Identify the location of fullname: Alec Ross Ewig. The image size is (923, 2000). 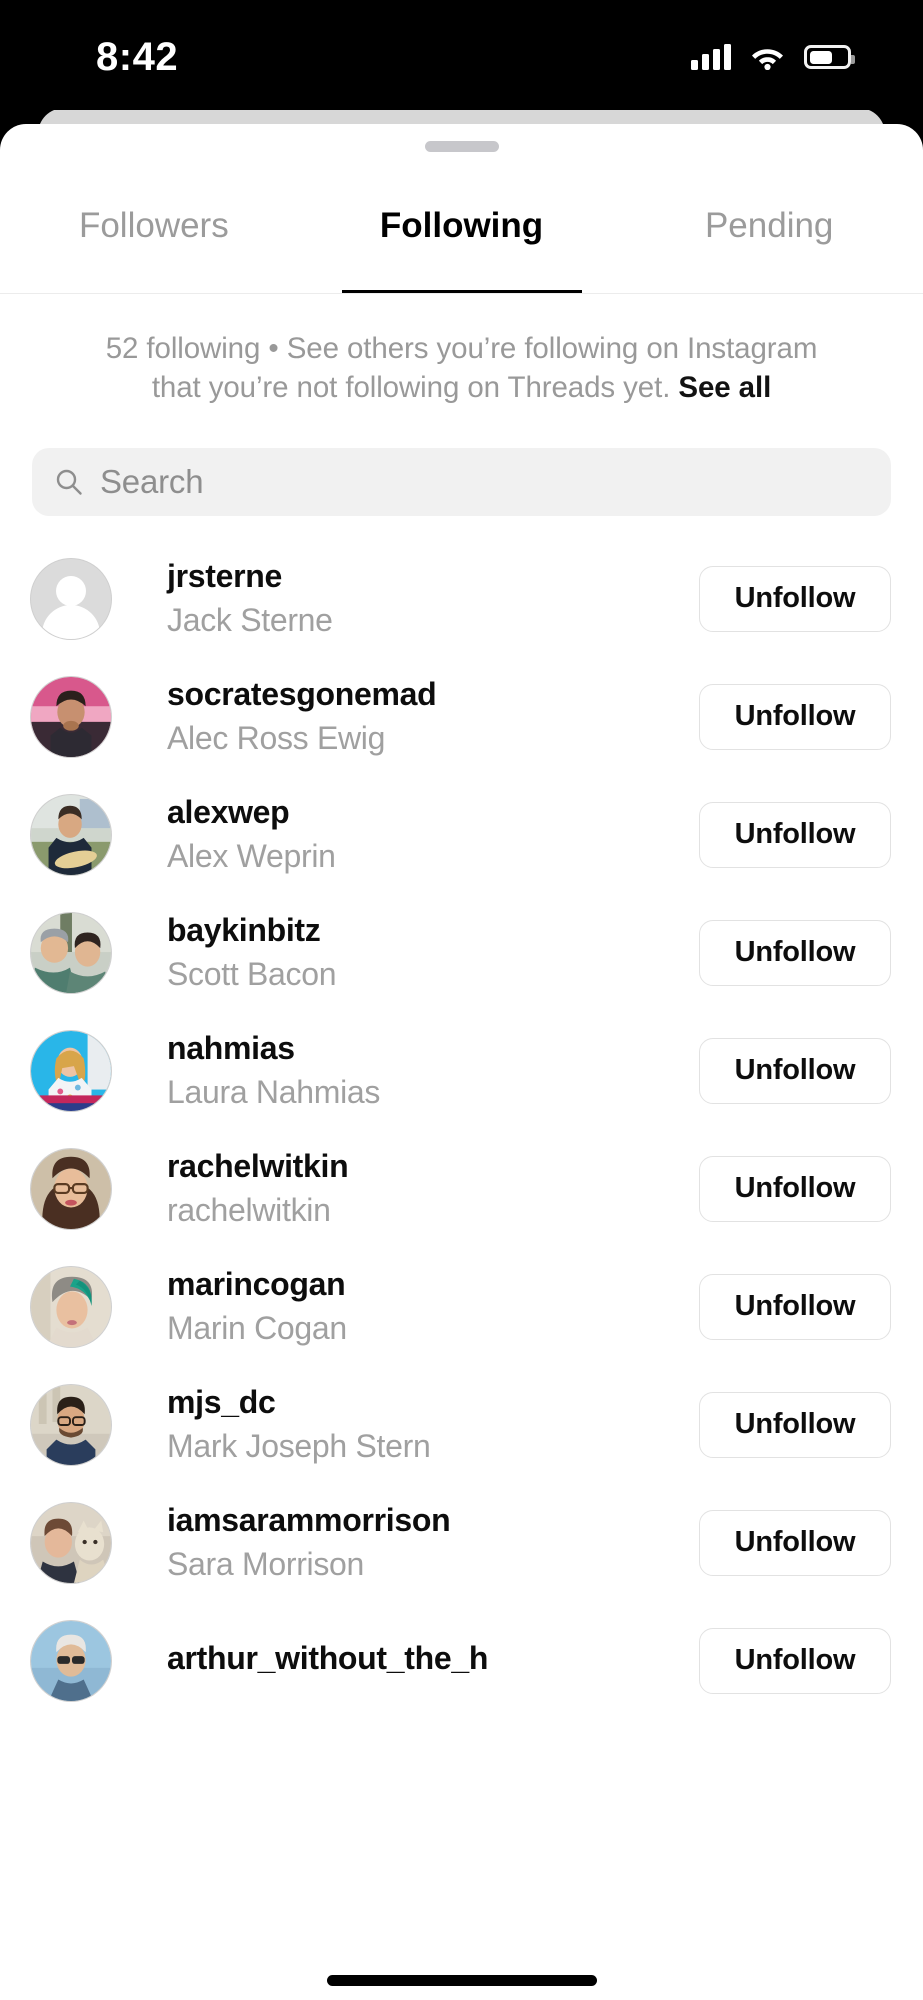
(276, 738).